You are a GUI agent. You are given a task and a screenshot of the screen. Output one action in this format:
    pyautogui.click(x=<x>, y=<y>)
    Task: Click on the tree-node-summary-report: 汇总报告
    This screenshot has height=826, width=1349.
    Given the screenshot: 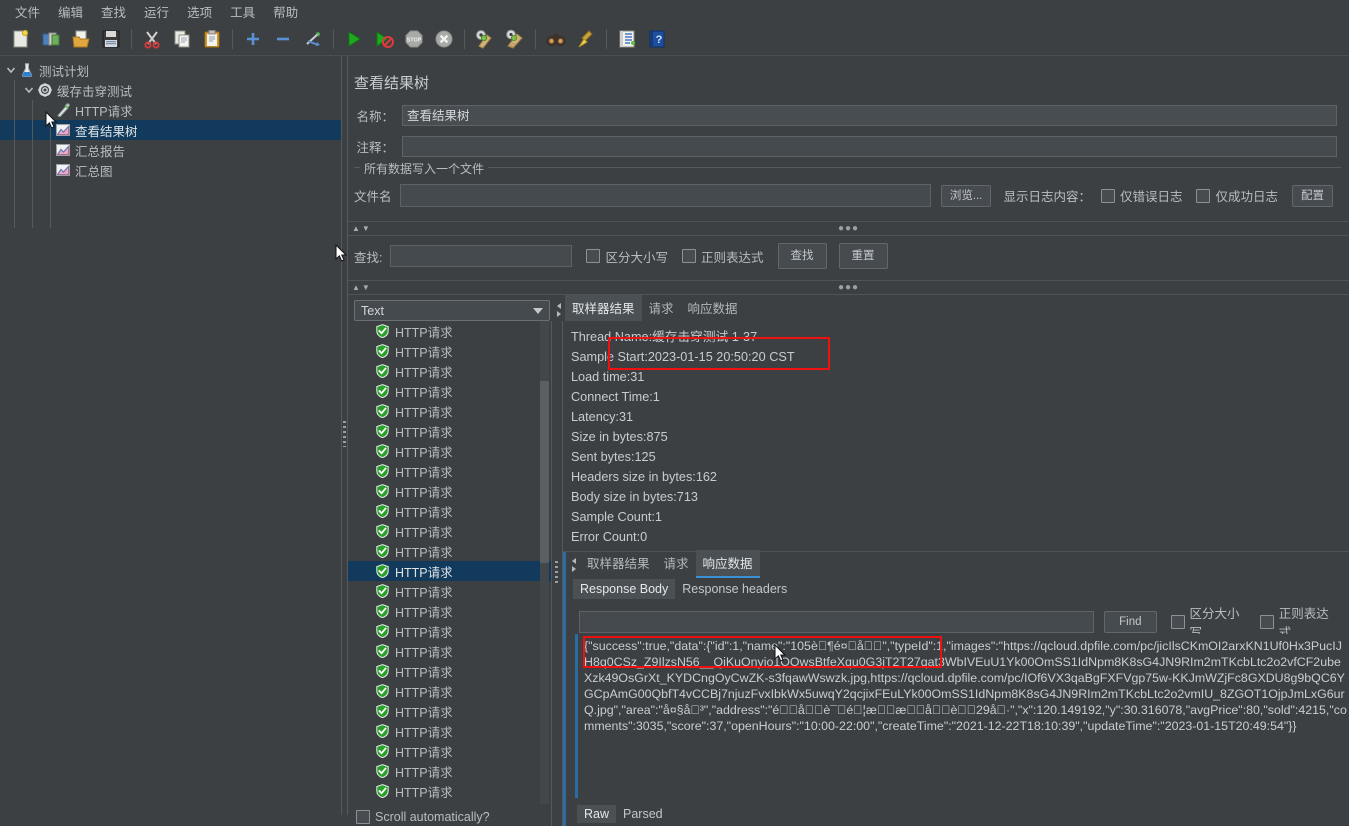 What is the action you would take?
    pyautogui.click(x=170, y=150)
    